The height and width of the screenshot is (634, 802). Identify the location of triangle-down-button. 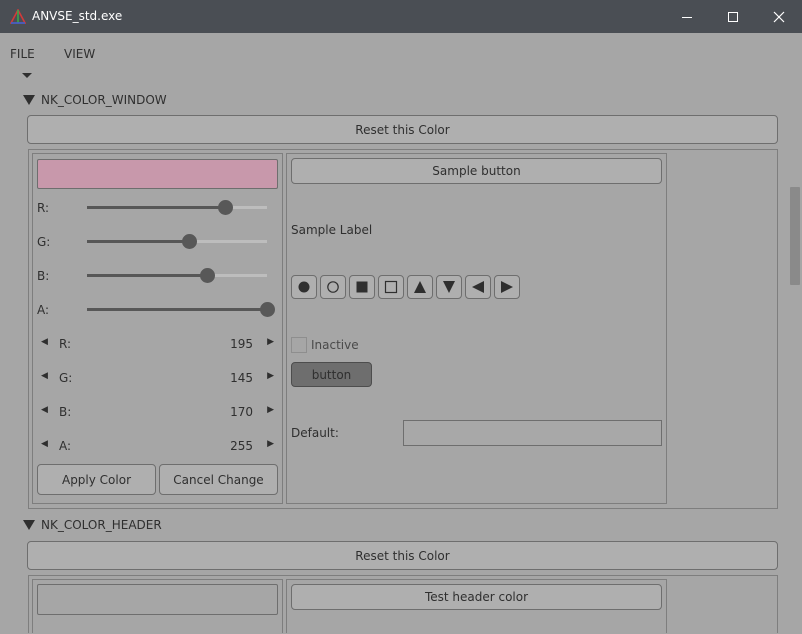
(449, 287).